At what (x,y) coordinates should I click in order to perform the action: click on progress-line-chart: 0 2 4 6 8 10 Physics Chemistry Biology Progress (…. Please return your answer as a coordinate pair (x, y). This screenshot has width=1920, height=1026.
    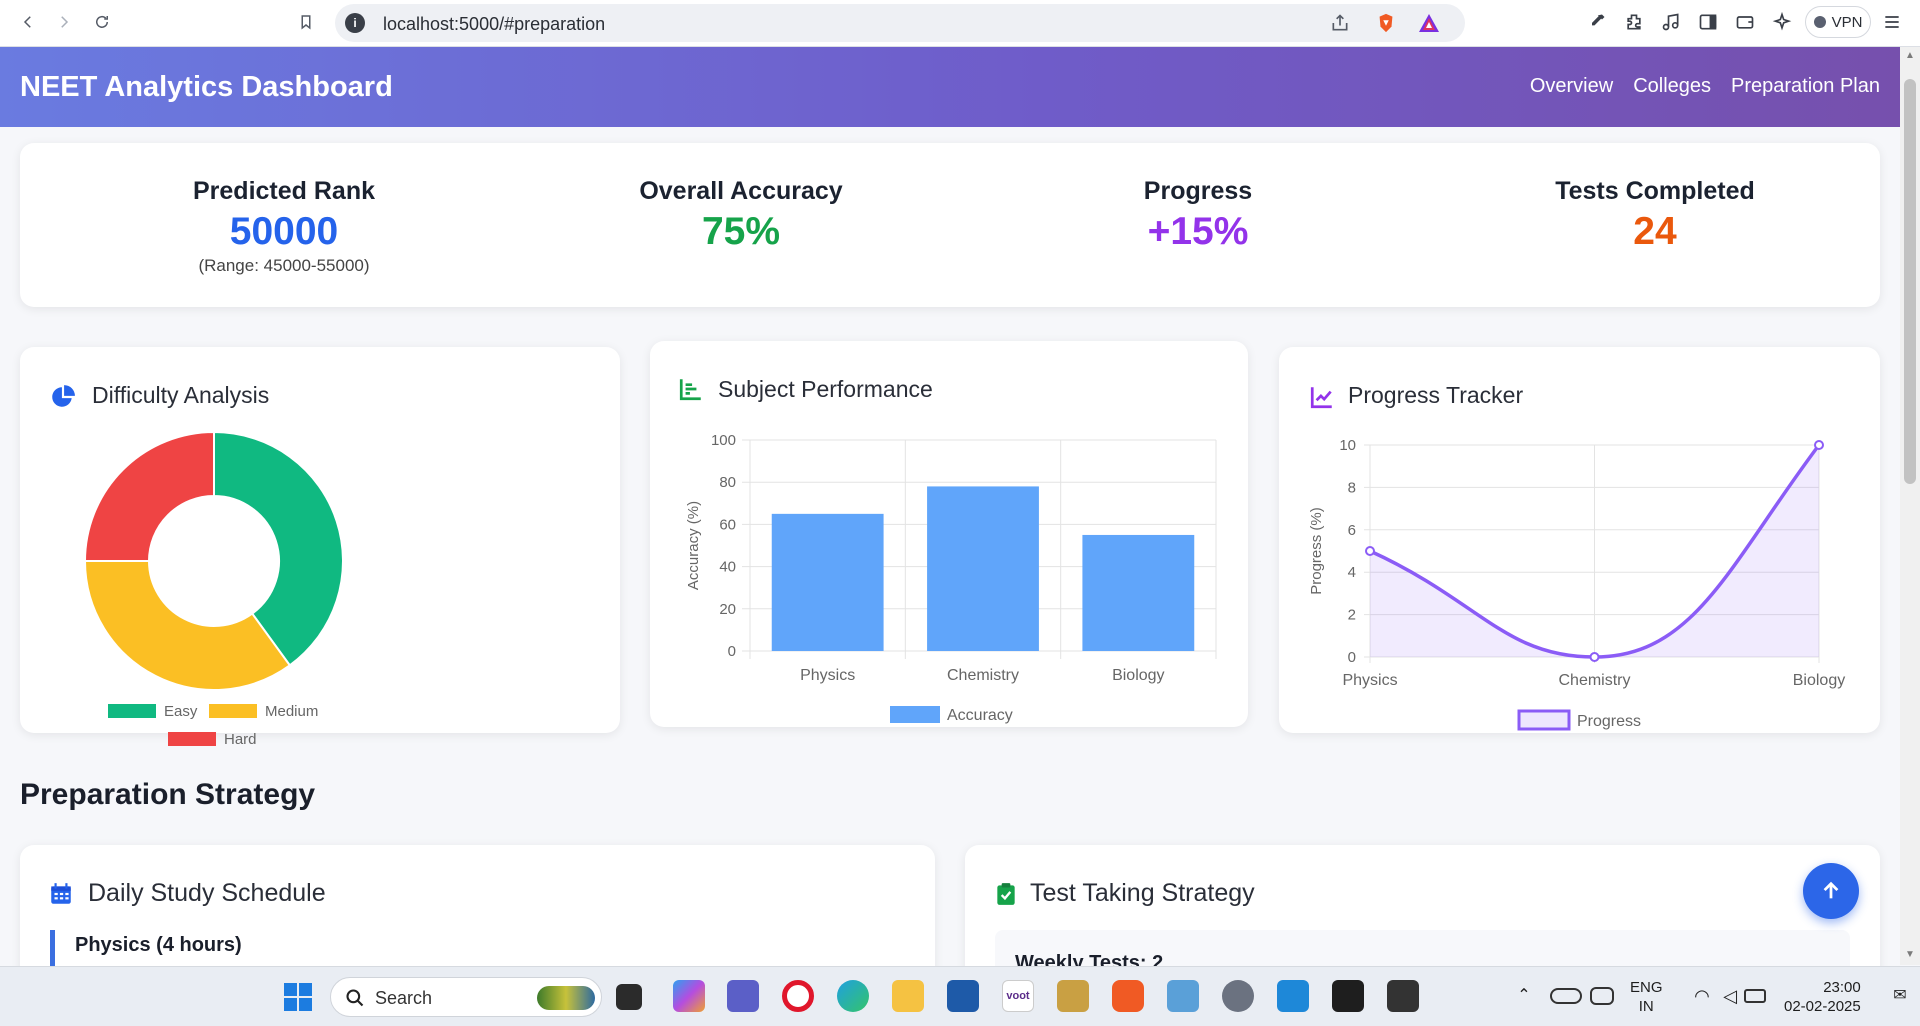
    Looking at the image, I should click on (1576, 584).